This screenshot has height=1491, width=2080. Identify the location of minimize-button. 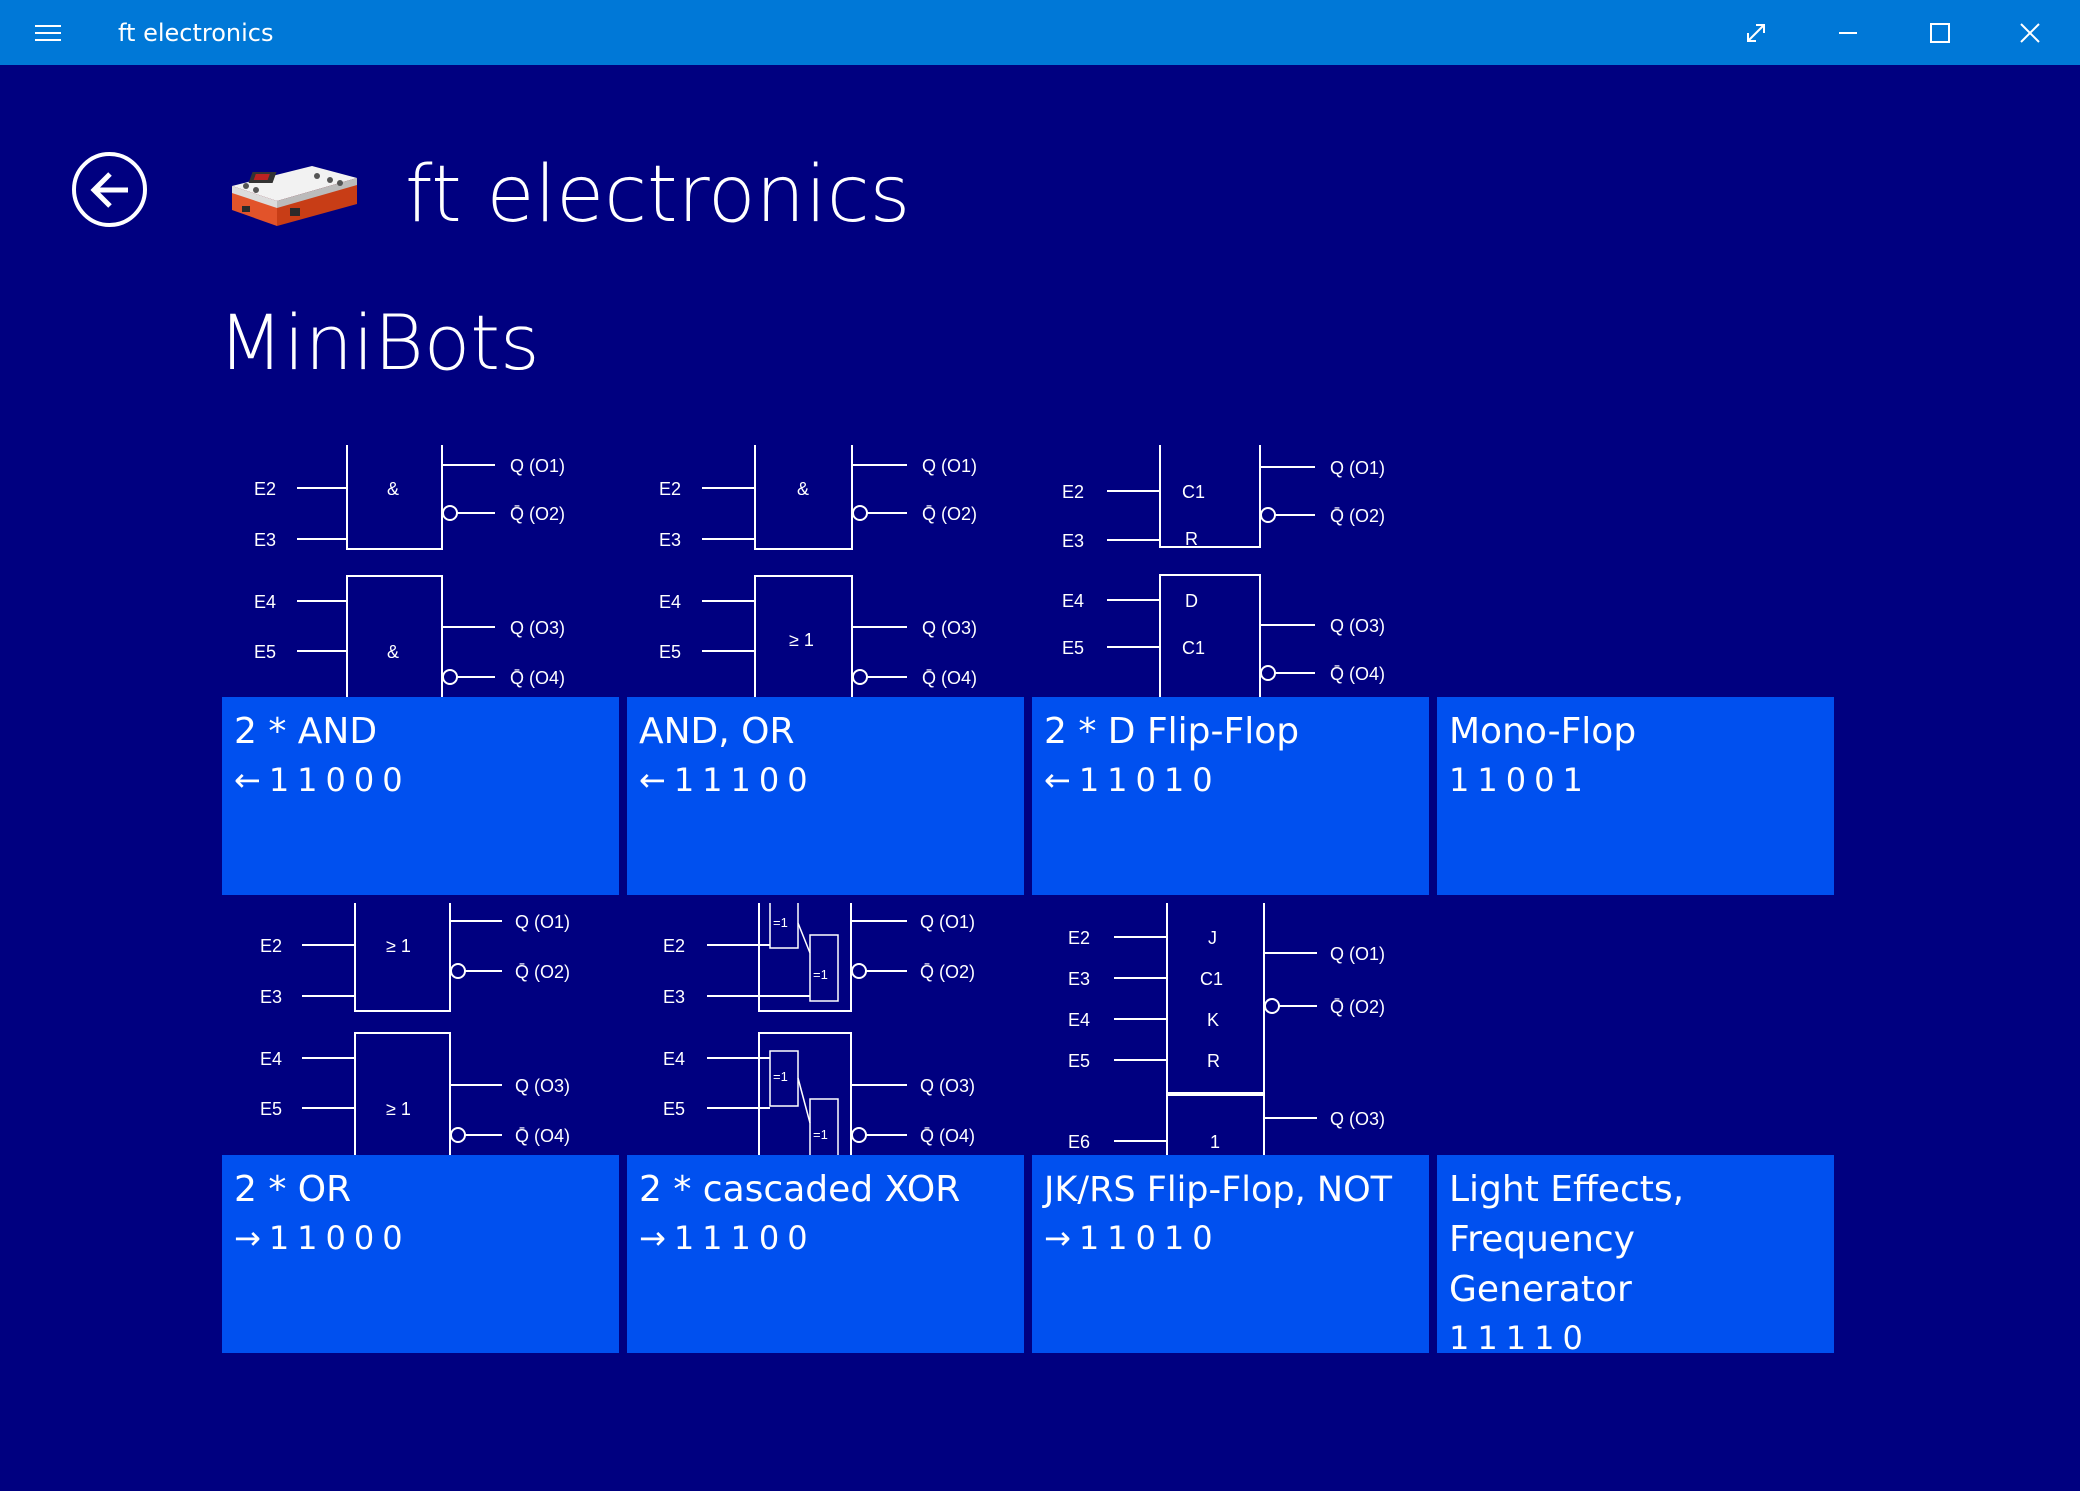
(1848, 32).